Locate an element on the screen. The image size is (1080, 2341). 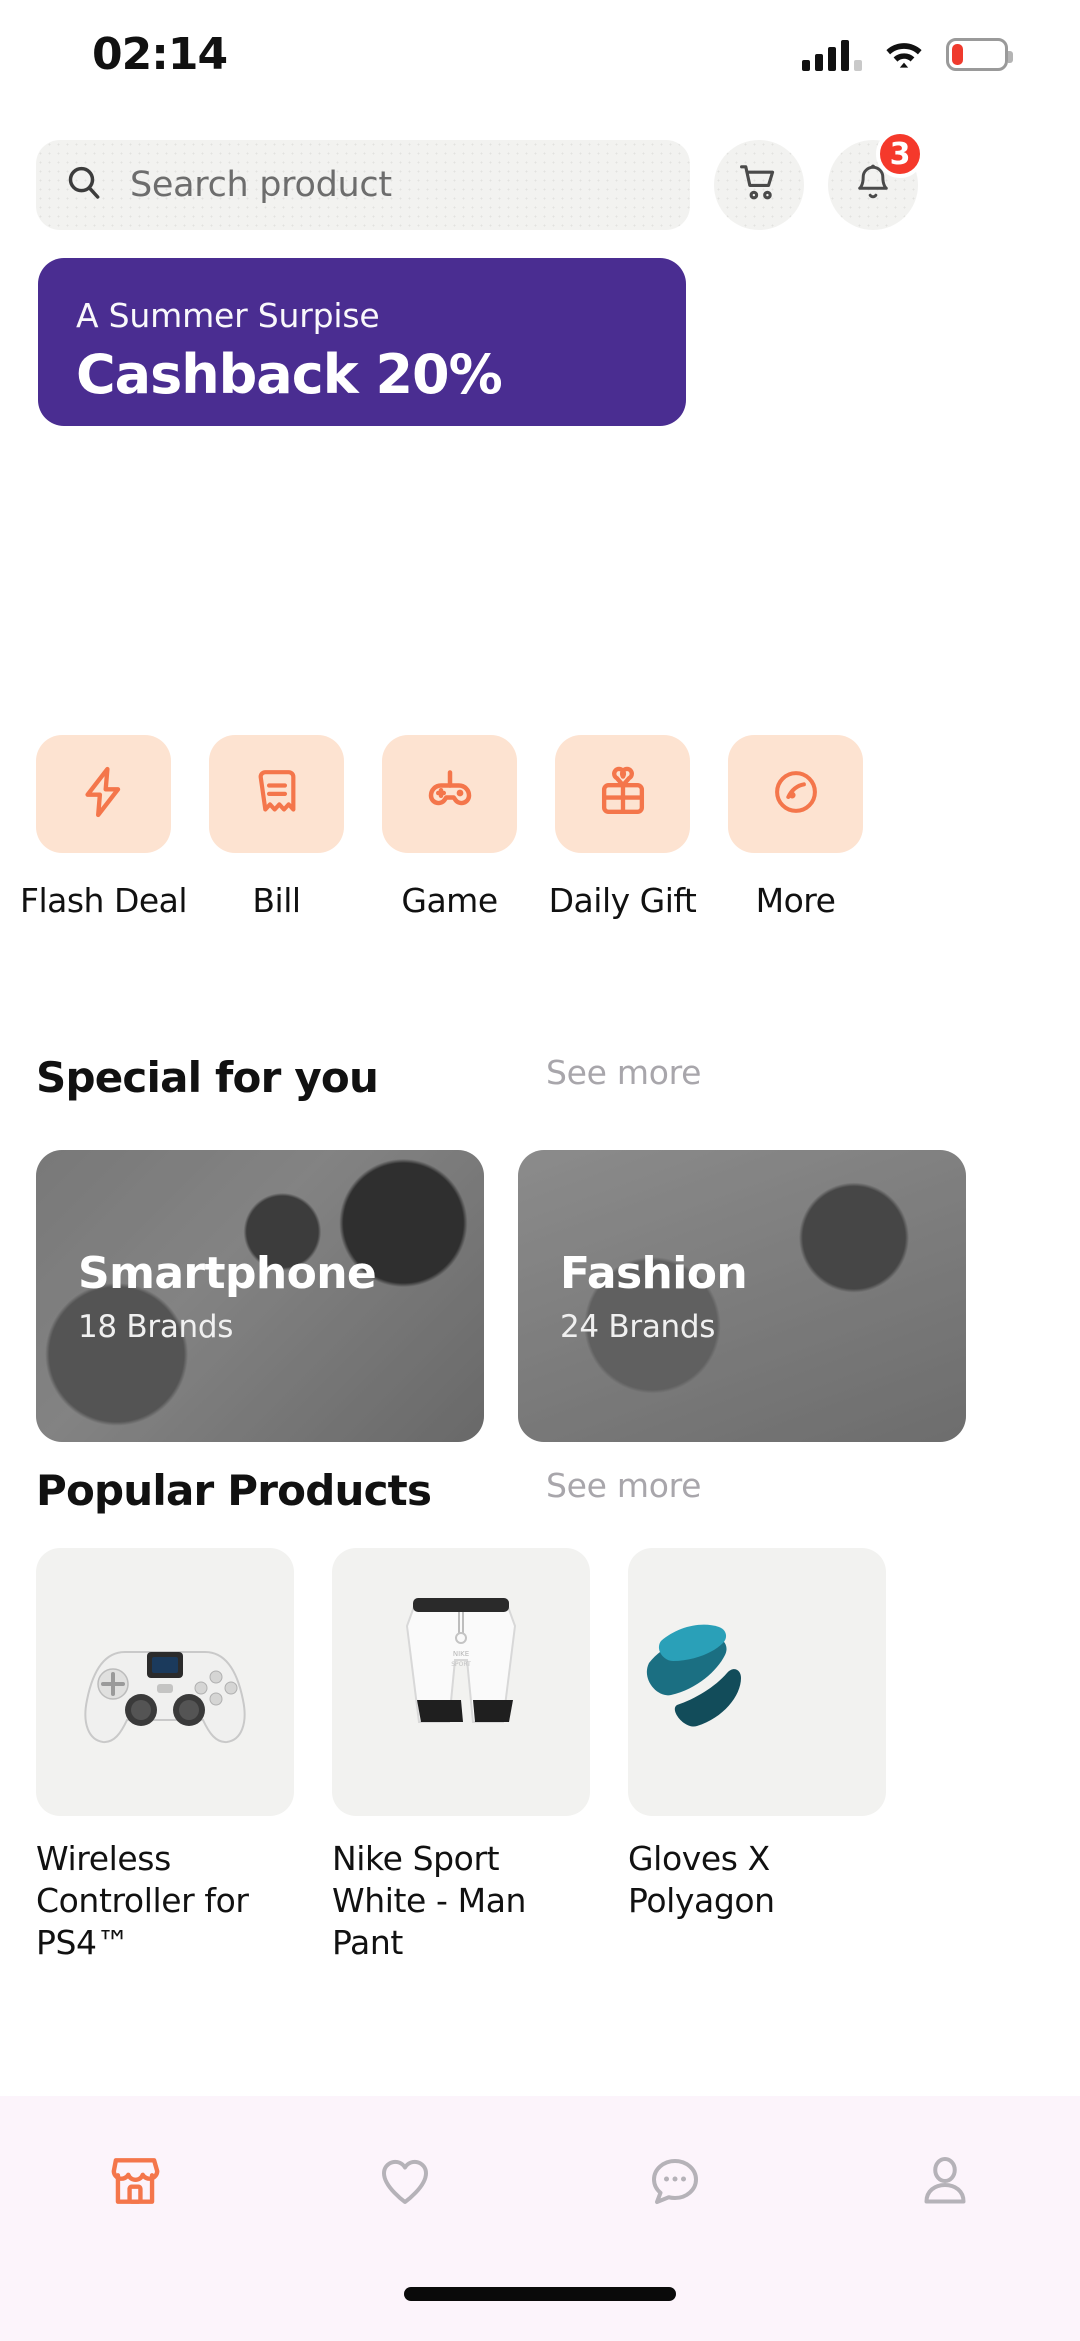
search-input is located at coordinates (396, 185).